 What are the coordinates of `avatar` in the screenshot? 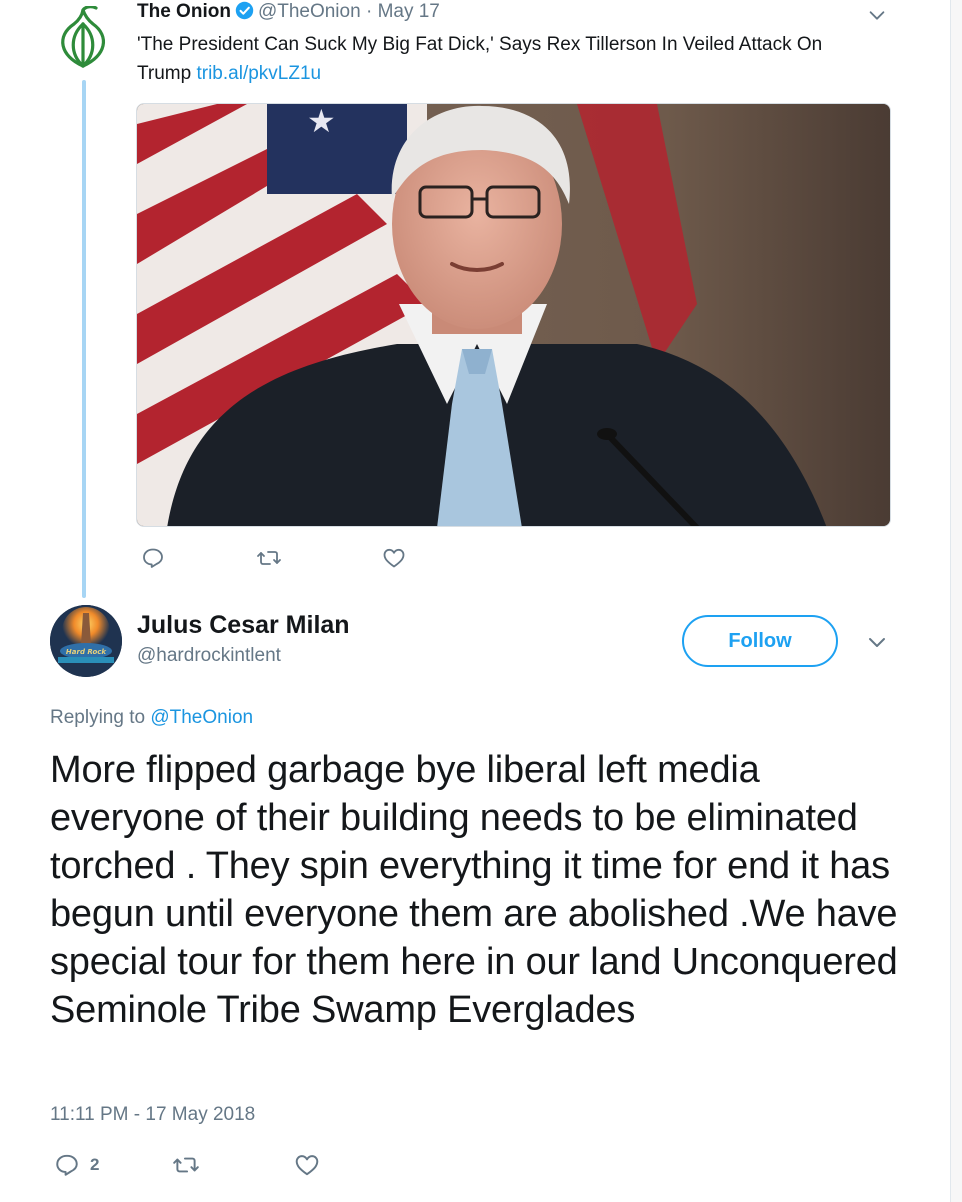 It's located at (83, 36).